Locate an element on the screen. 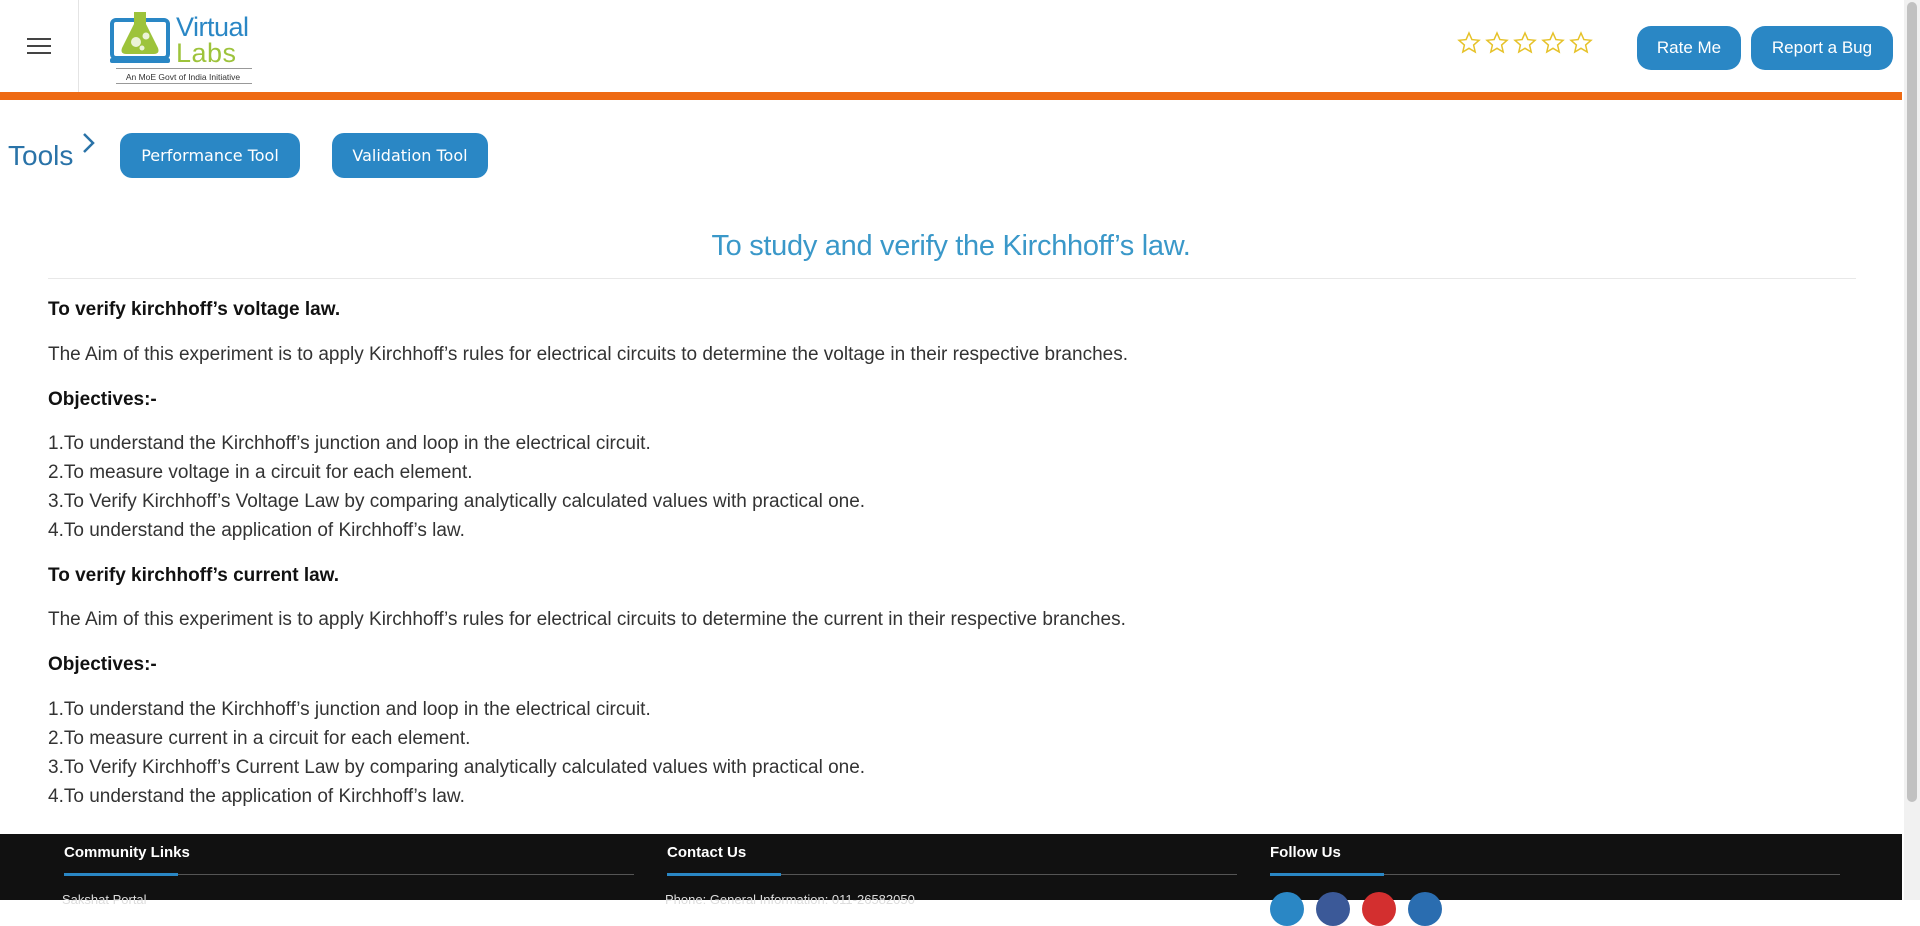  footer-community-heading: Community Links is located at coordinates (127, 852).